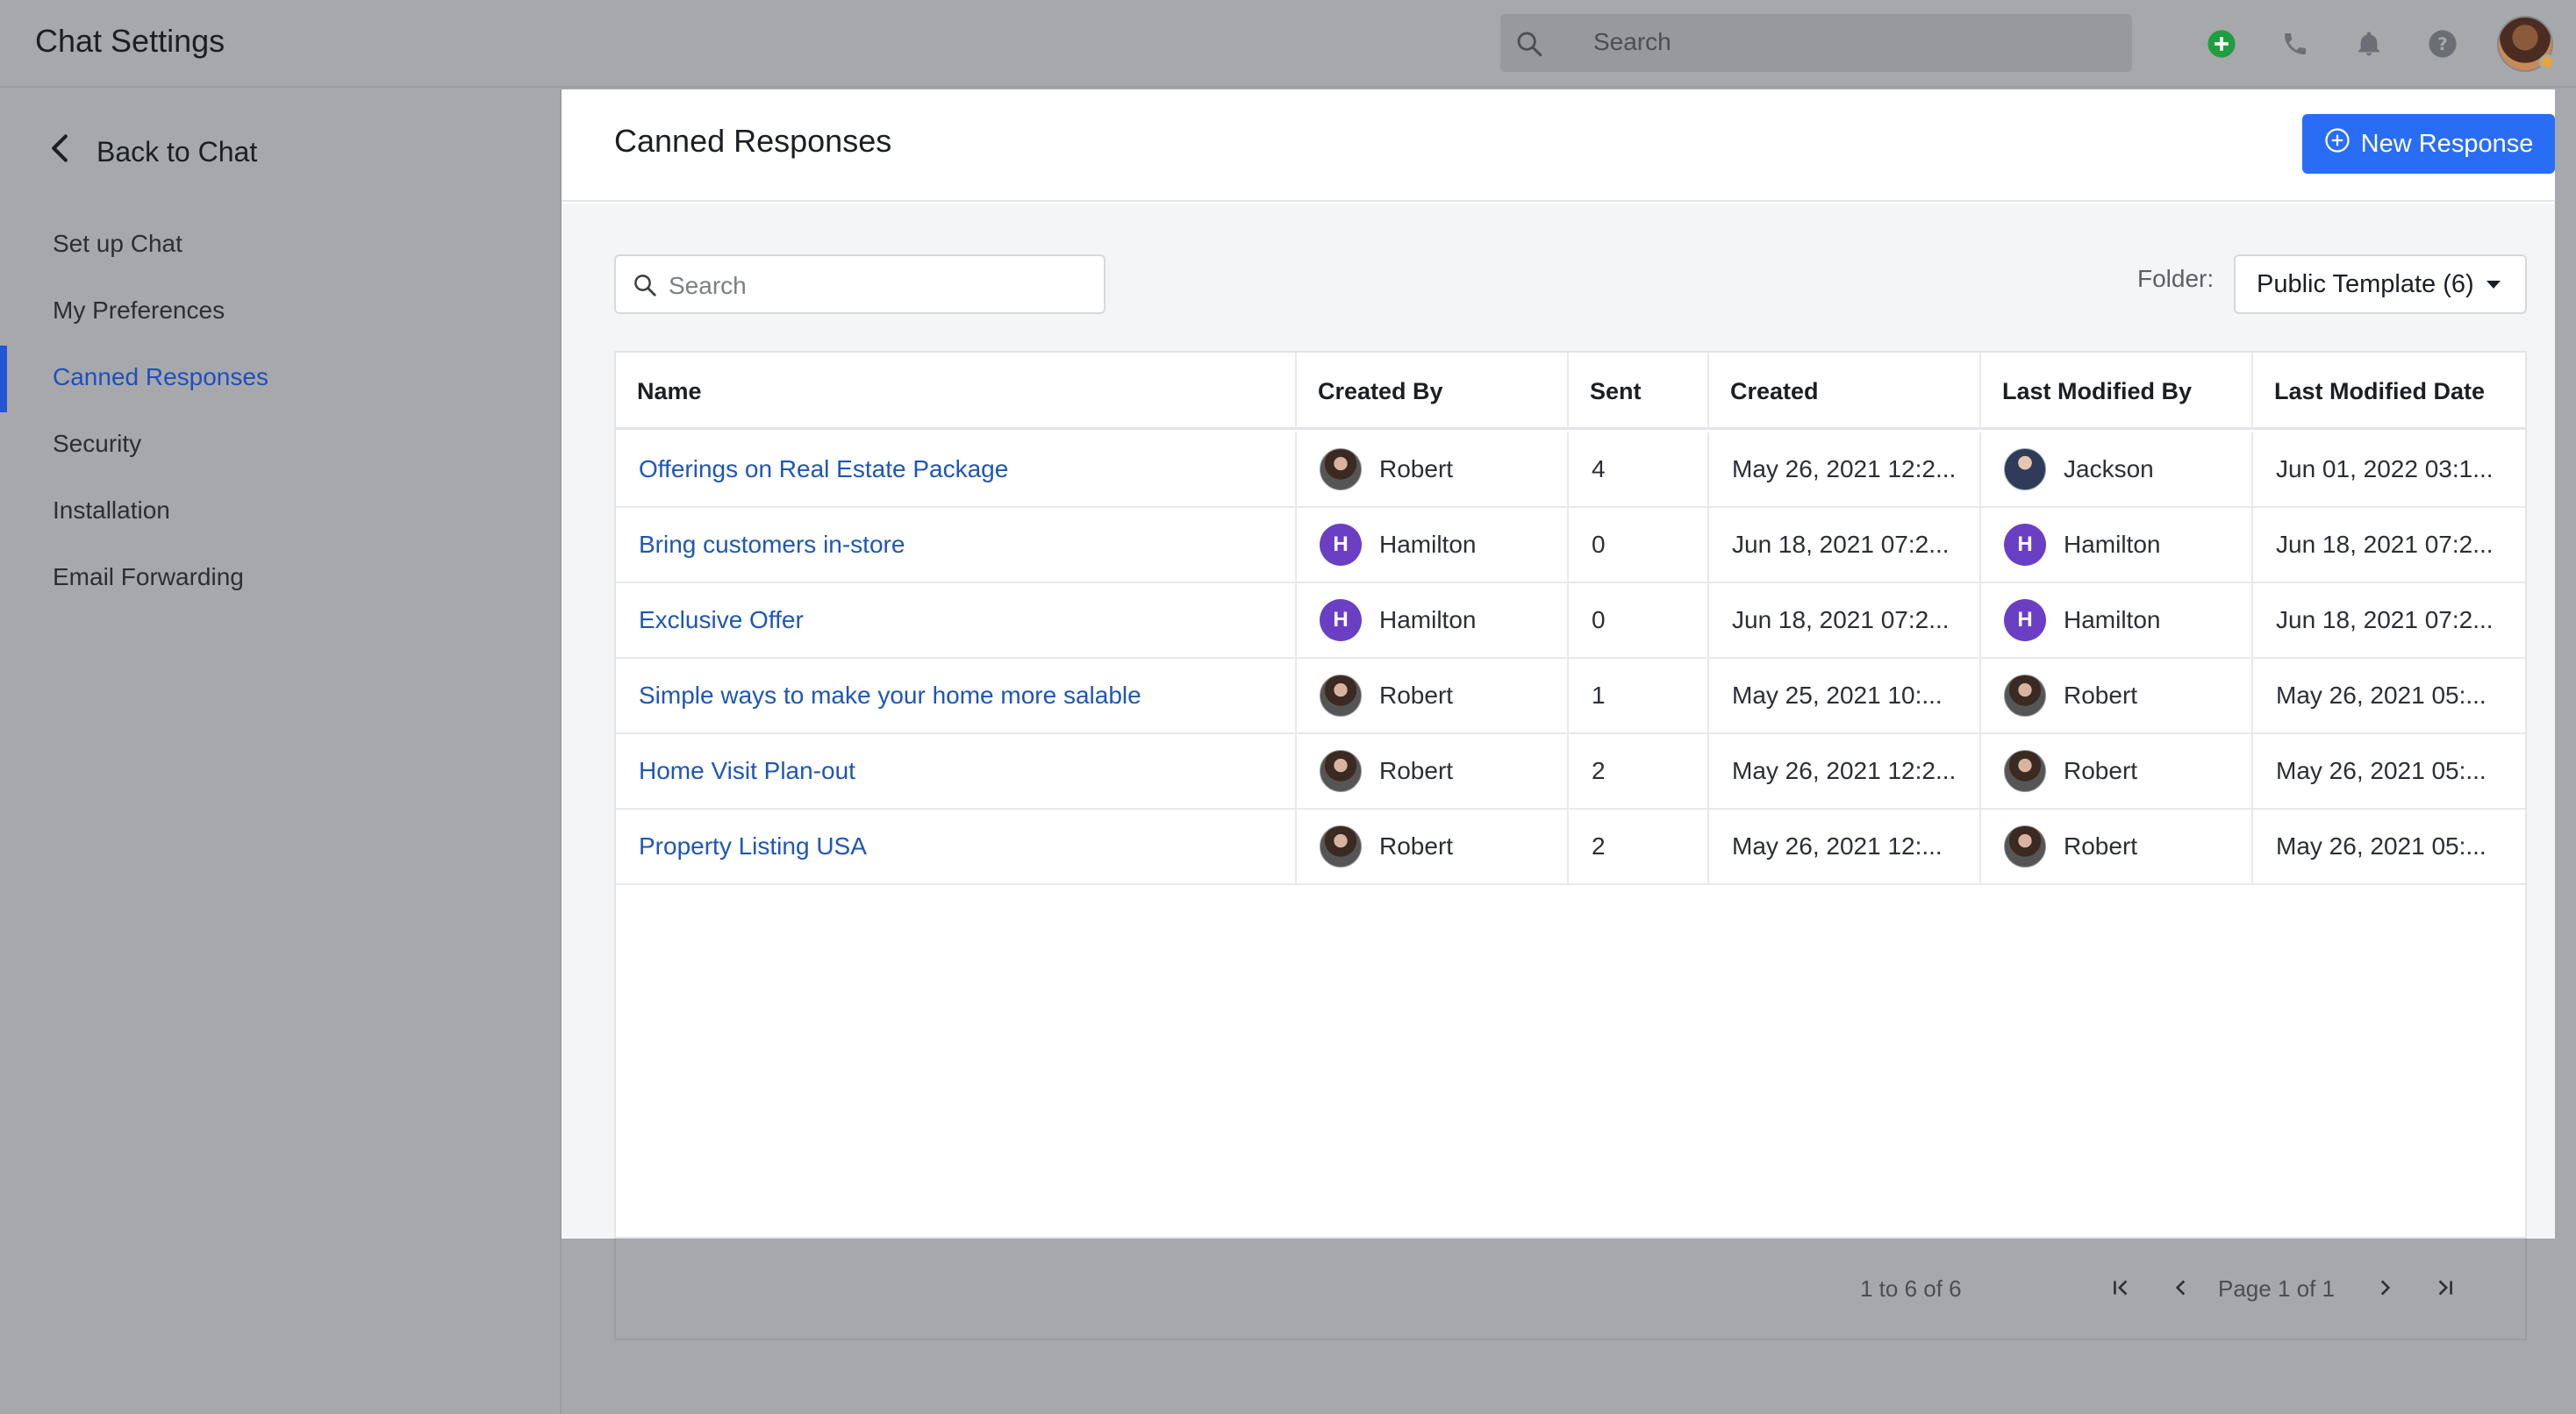 This screenshot has width=2576, height=1414. What do you see at coordinates (117, 244) in the screenshot?
I see `sidebar-item-set-up-chat: Set up Chat` at bounding box center [117, 244].